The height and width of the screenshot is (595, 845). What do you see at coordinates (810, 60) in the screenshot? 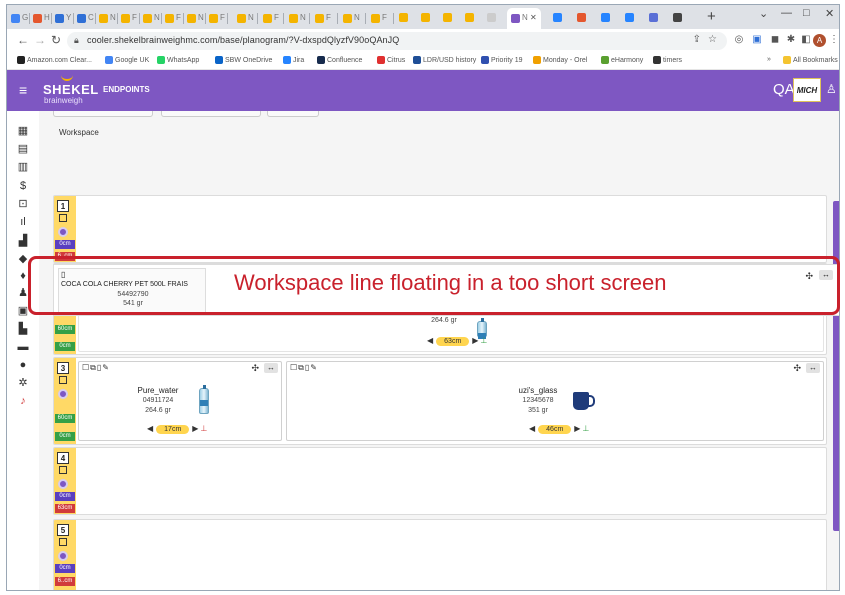
I see `all-bookmarks-folder: All Bookmarks` at bounding box center [810, 60].